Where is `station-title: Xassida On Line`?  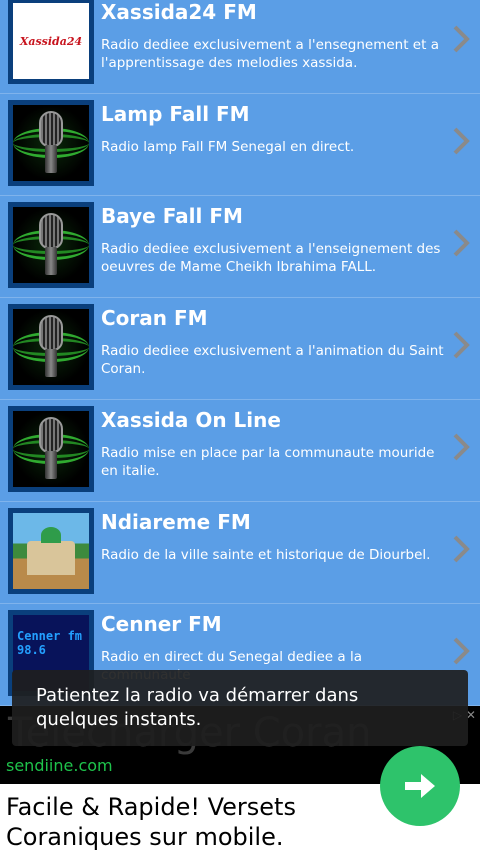 station-title: Xassida On Line is located at coordinates (191, 420).